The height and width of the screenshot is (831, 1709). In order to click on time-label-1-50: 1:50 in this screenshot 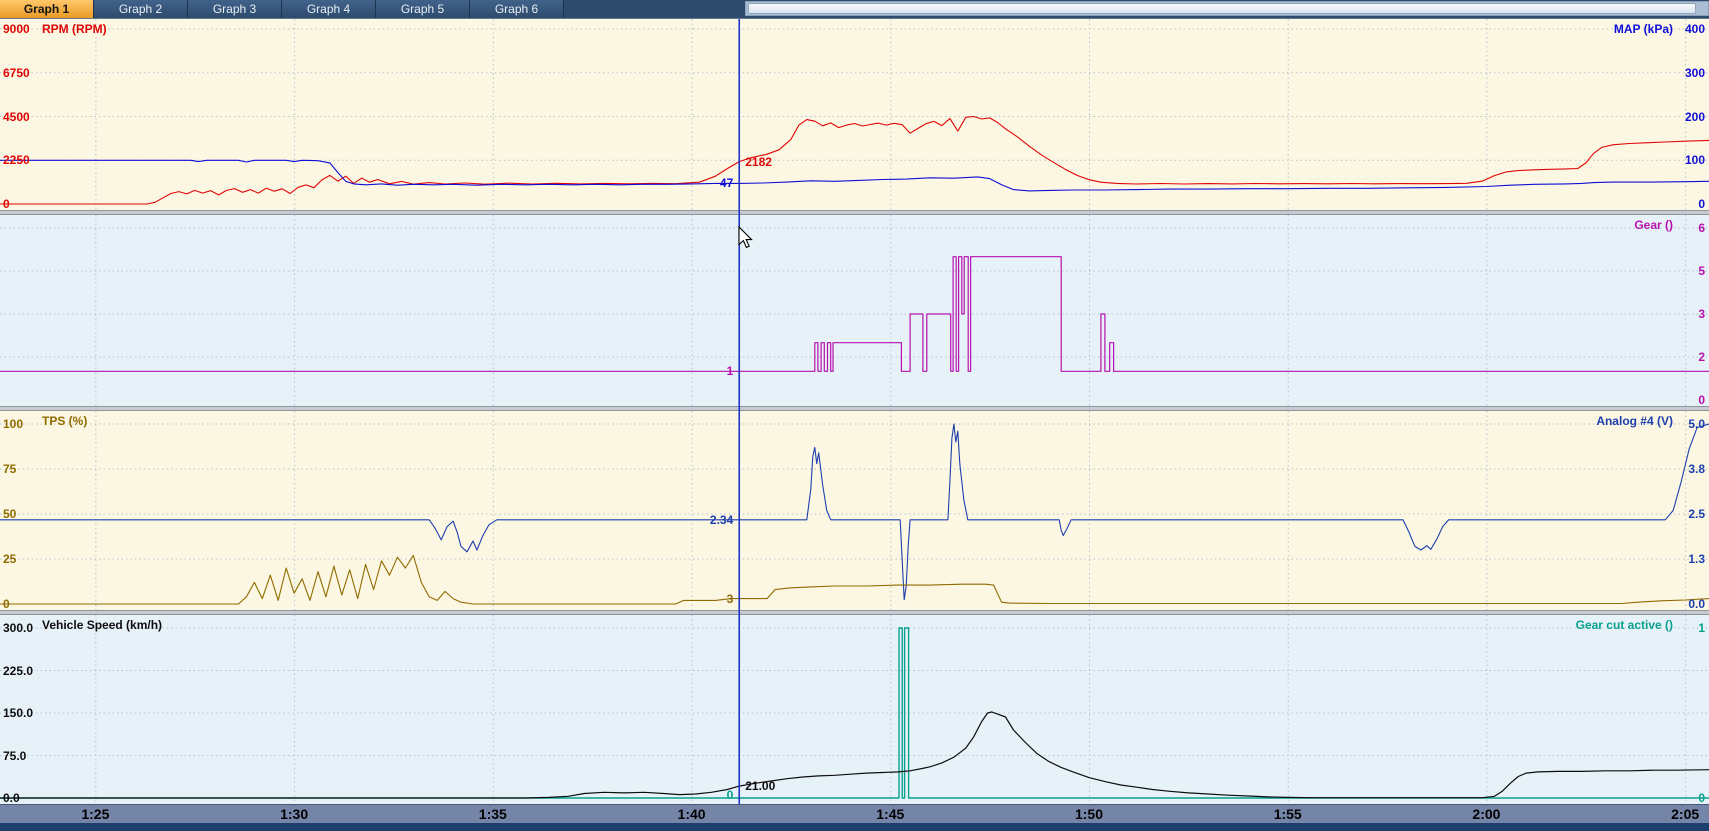, I will do `click(1088, 814)`.